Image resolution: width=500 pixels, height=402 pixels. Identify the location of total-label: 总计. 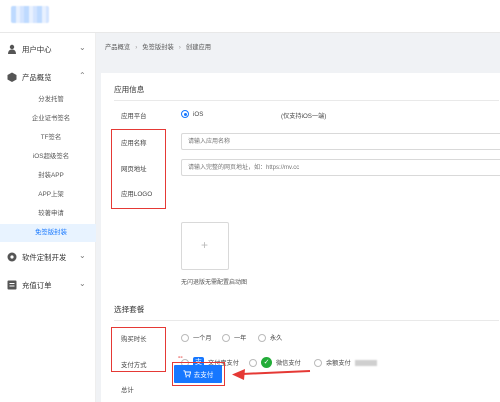
(127, 390).